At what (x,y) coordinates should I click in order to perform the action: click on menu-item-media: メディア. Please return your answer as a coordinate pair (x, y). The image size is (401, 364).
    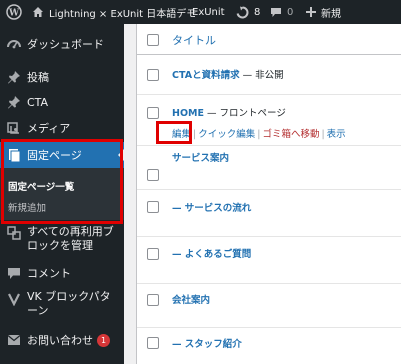
    Looking at the image, I should click on (62, 128).